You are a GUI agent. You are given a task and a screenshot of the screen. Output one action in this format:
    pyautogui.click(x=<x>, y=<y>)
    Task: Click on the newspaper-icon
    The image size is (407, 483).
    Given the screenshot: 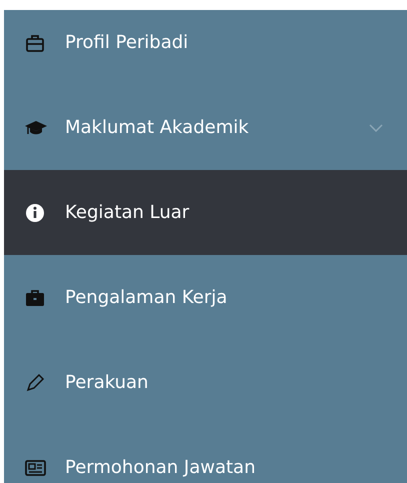 What is the action you would take?
    pyautogui.click(x=36, y=468)
    